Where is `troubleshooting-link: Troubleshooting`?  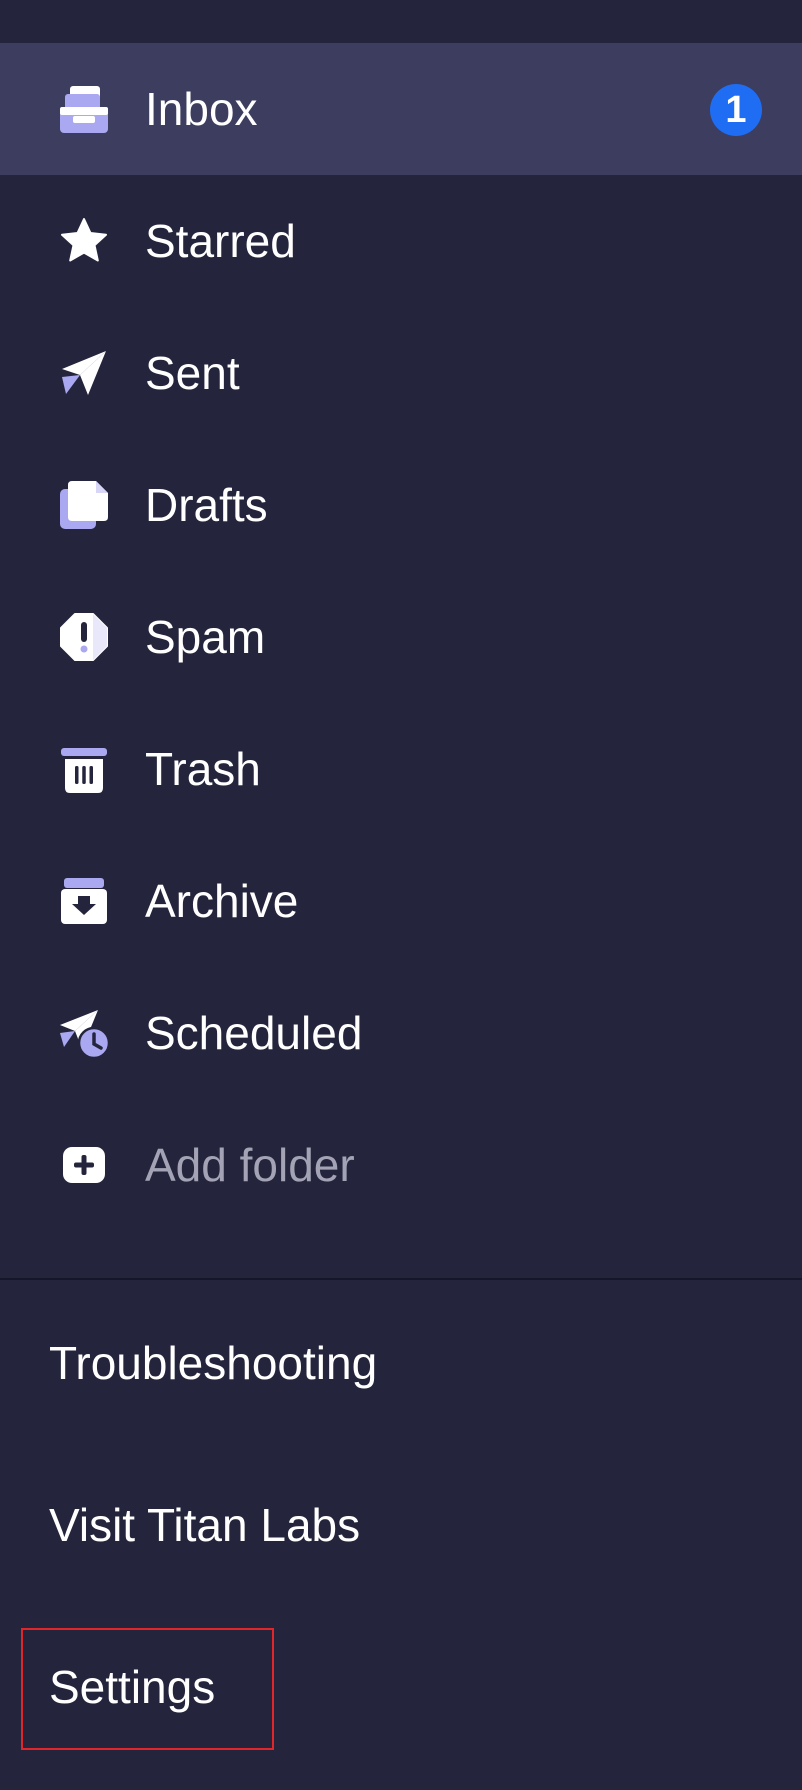
troubleshooting-link: Troubleshooting is located at coordinates (213, 1363).